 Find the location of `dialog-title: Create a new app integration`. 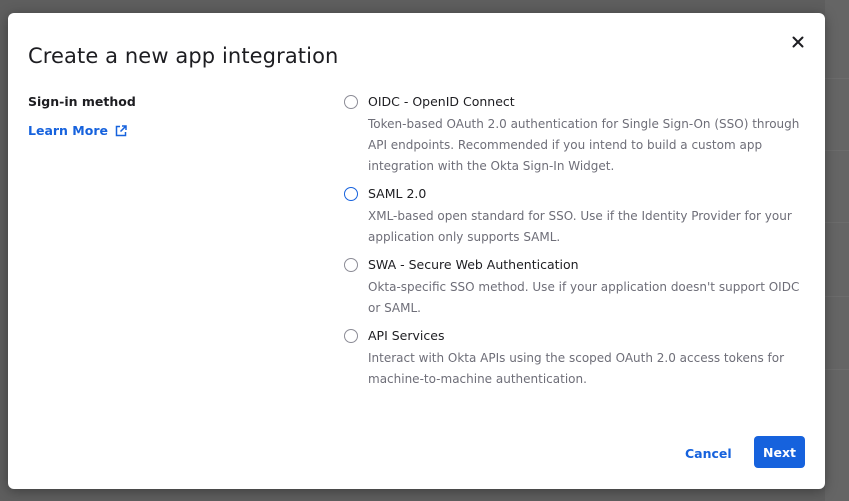

dialog-title: Create a new app integration is located at coordinates (183, 56).